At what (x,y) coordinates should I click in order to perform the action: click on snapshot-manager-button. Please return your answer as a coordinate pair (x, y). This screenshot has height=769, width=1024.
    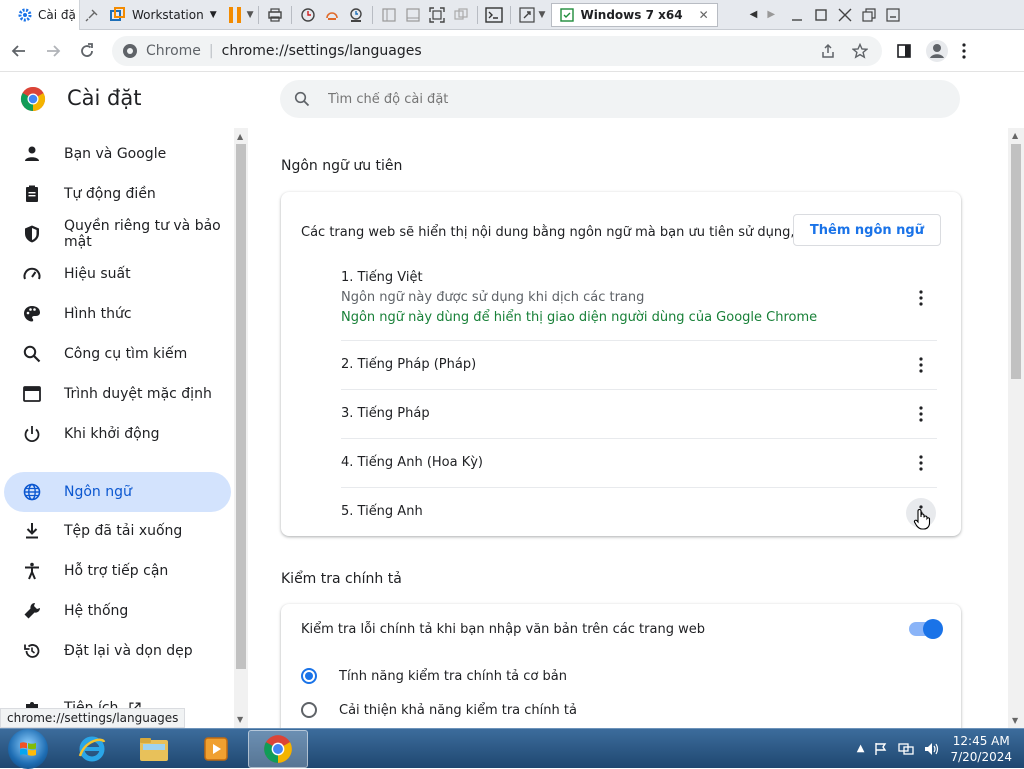
    Looking at the image, I should click on (356, 15).